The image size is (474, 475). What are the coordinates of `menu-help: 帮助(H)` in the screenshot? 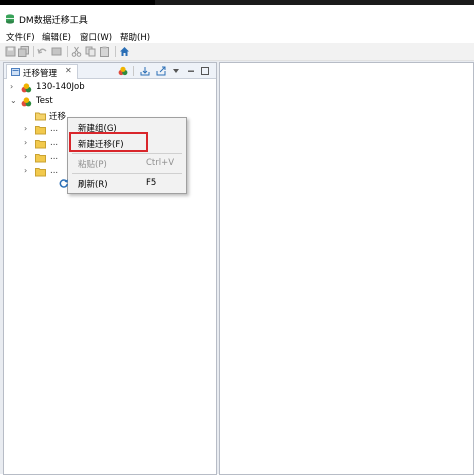 It's located at (135, 37).